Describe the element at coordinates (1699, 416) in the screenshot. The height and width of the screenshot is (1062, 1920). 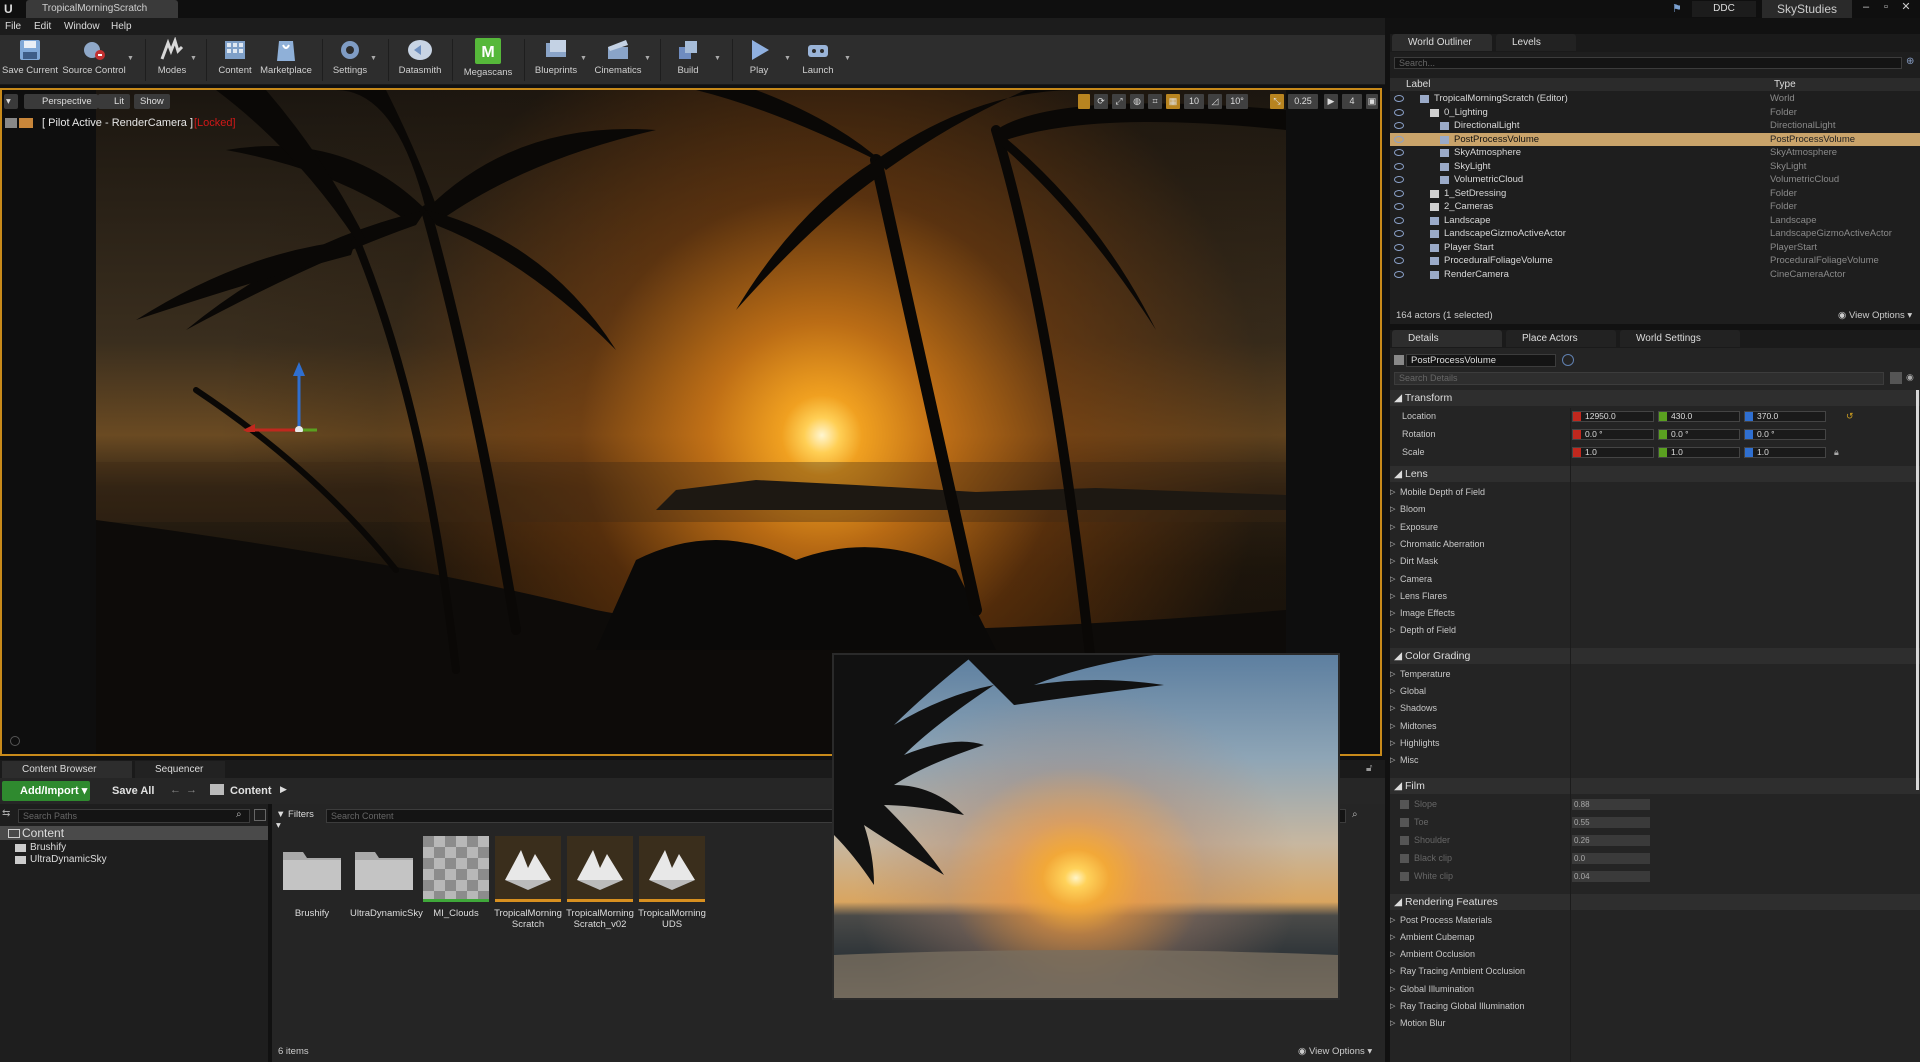
I see `location-y-field: 430.0` at that location.